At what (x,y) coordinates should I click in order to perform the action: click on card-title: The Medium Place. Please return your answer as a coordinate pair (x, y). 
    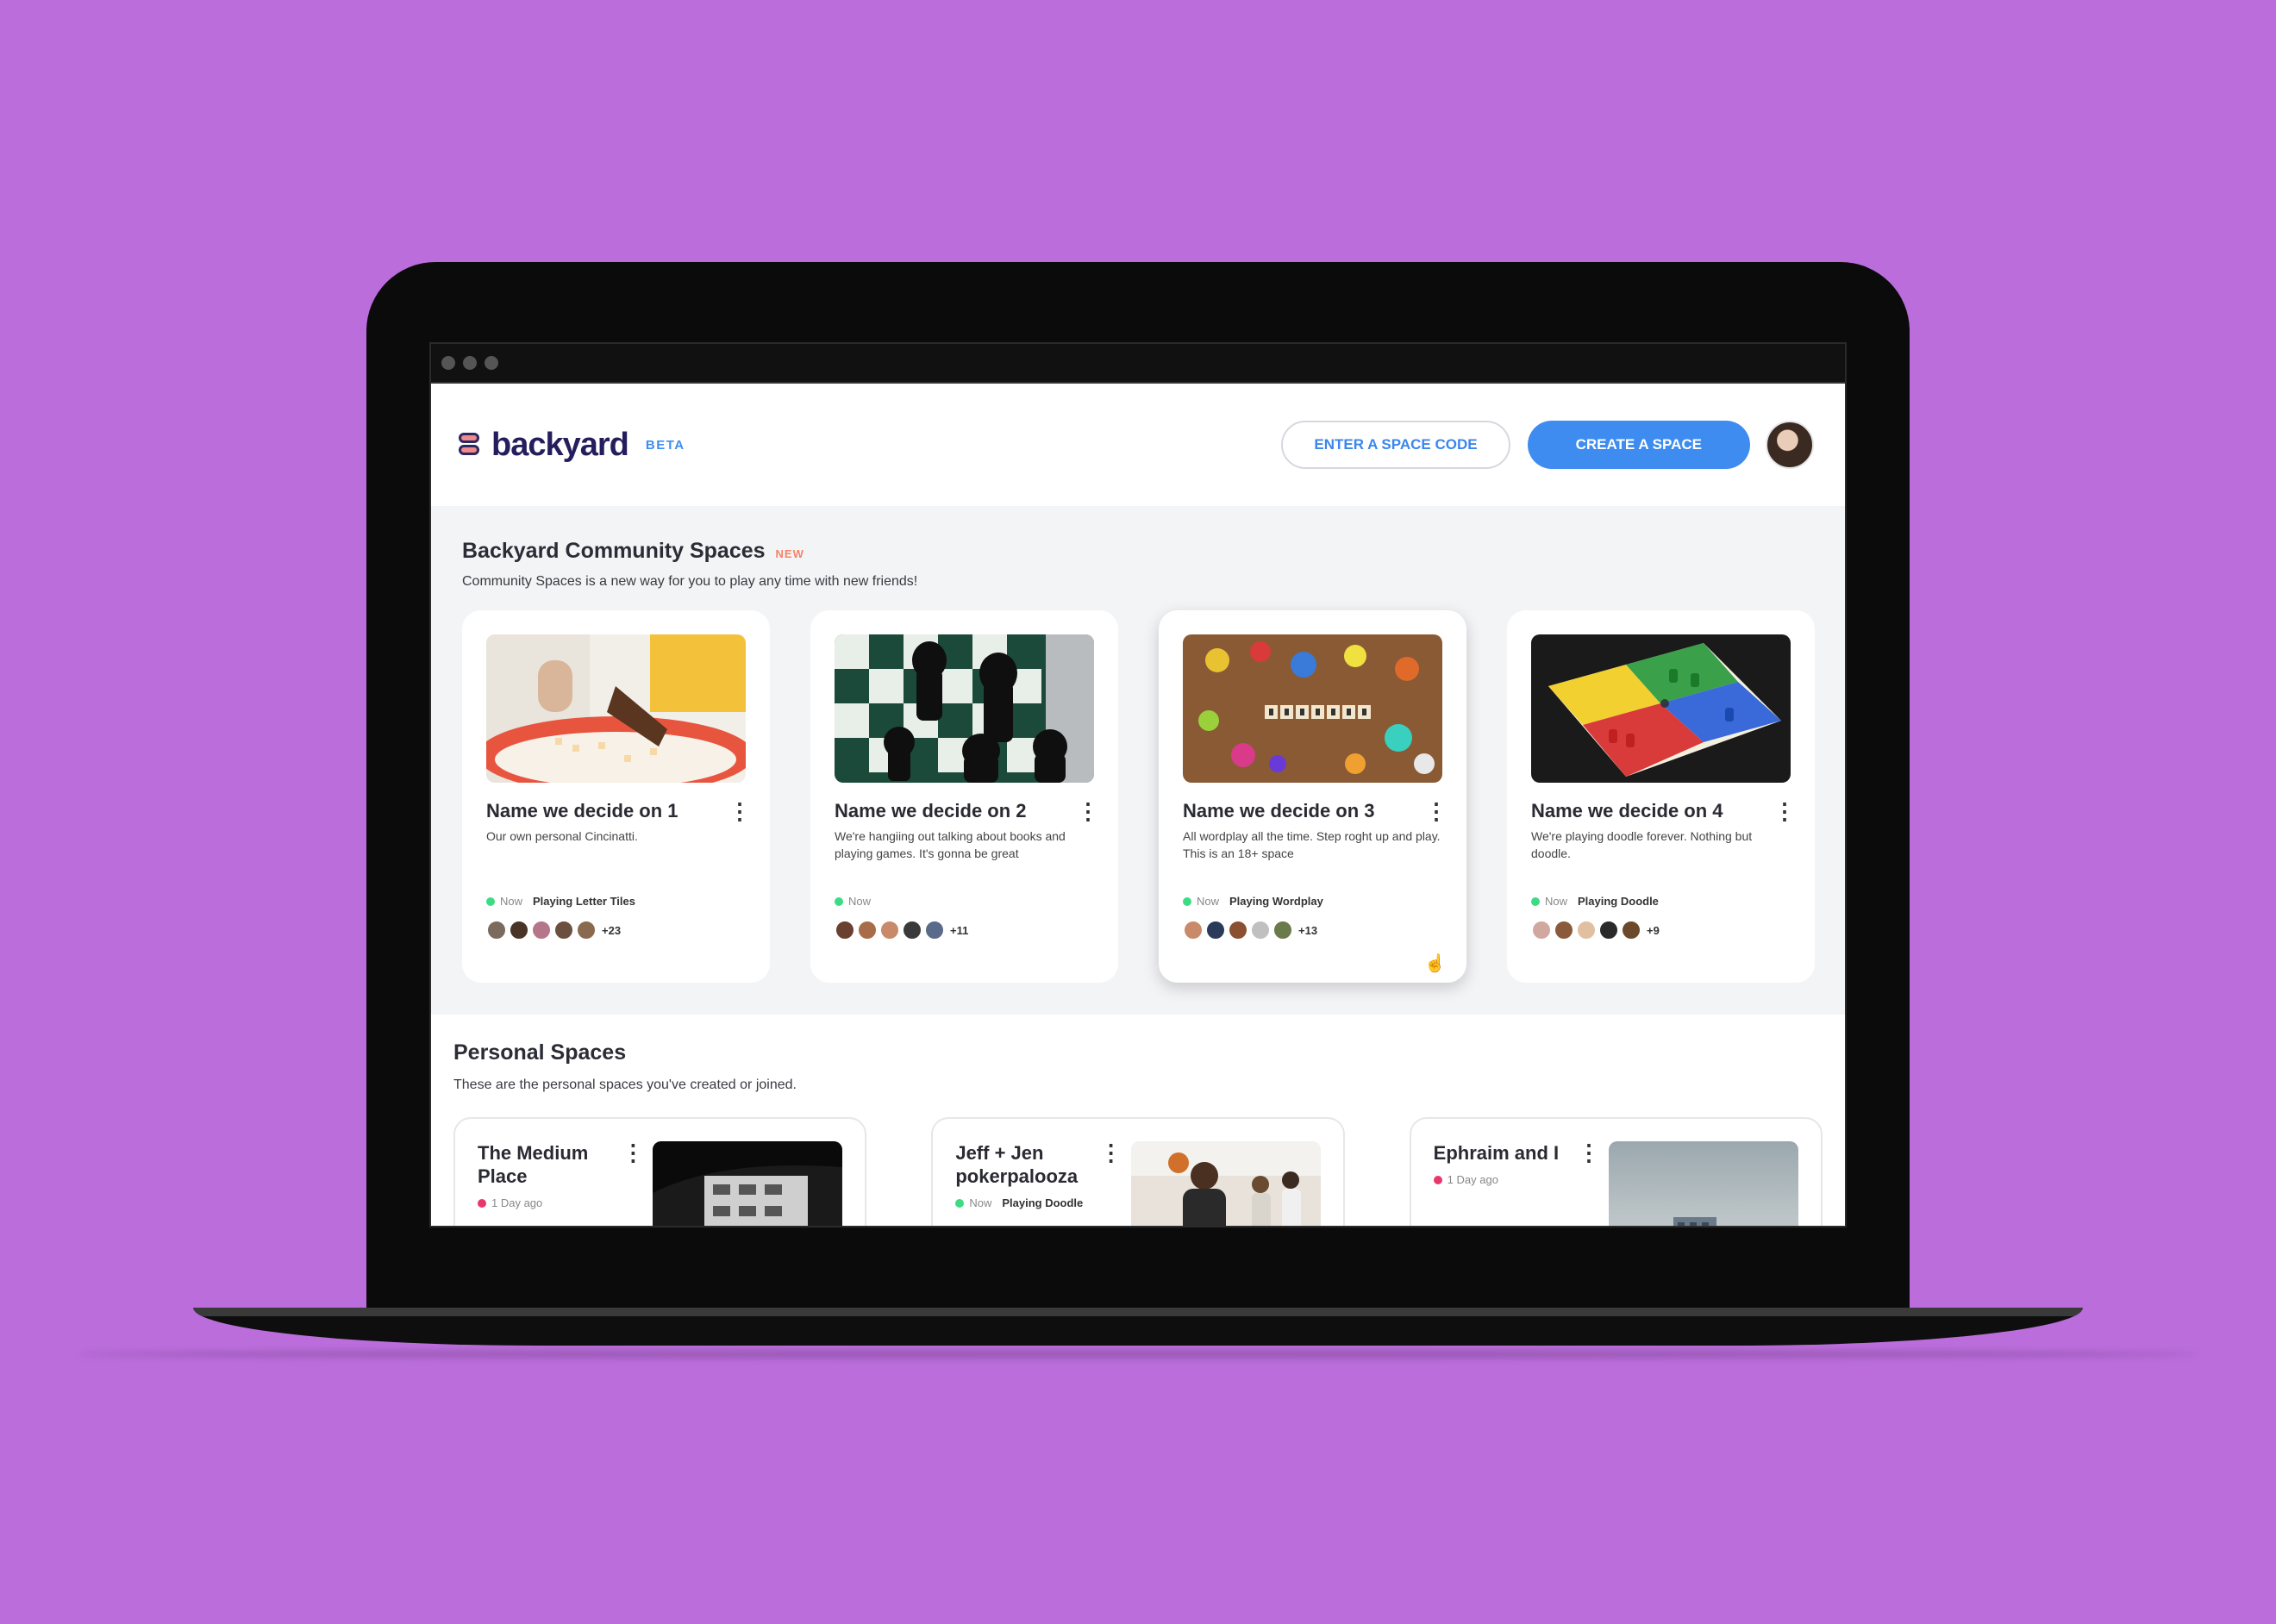
    Looking at the image, I should click on (533, 1164).